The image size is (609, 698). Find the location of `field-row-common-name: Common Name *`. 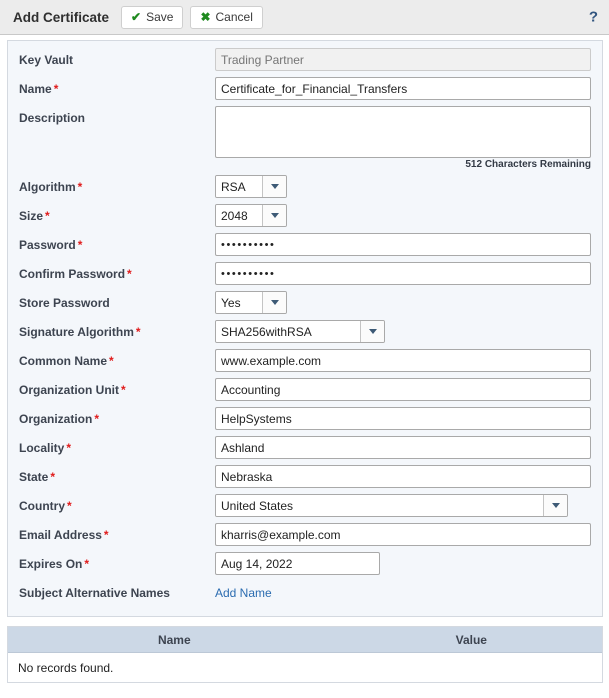

field-row-common-name: Common Name * is located at coordinates (305, 361).